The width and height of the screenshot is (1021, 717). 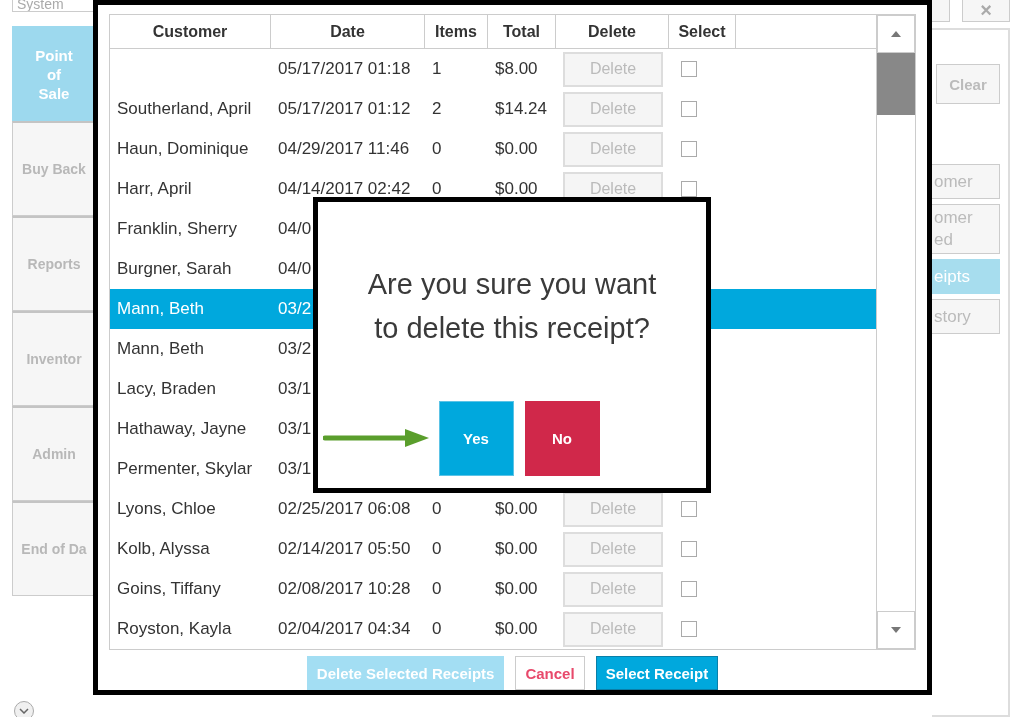 I want to click on table-cell: Lacy, Braden, so click(x=166, y=389).